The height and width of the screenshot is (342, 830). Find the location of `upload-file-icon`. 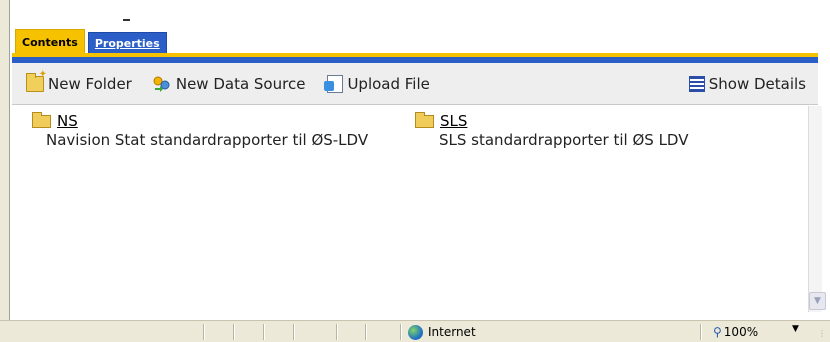

upload-file-icon is located at coordinates (334, 83).